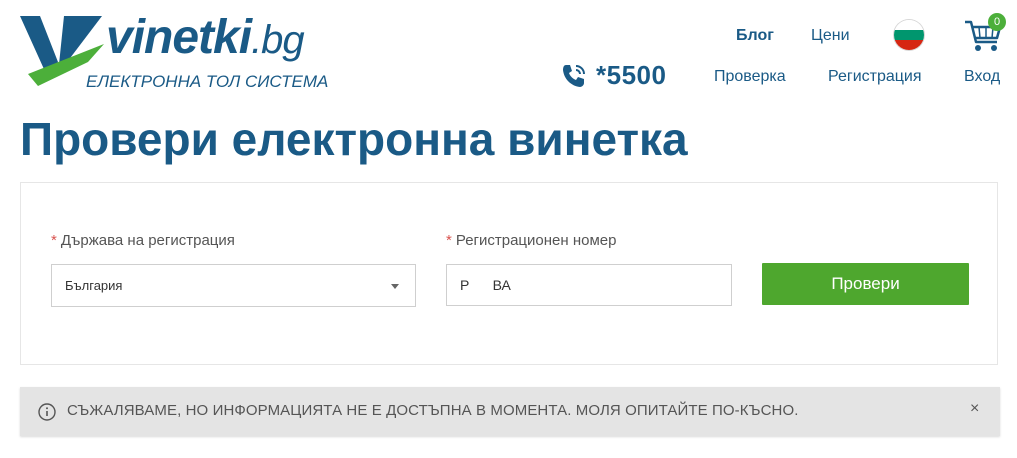 This screenshot has width=1017, height=458. Describe the element at coordinates (233, 285) in the screenshot. I see `country-select: България` at that location.